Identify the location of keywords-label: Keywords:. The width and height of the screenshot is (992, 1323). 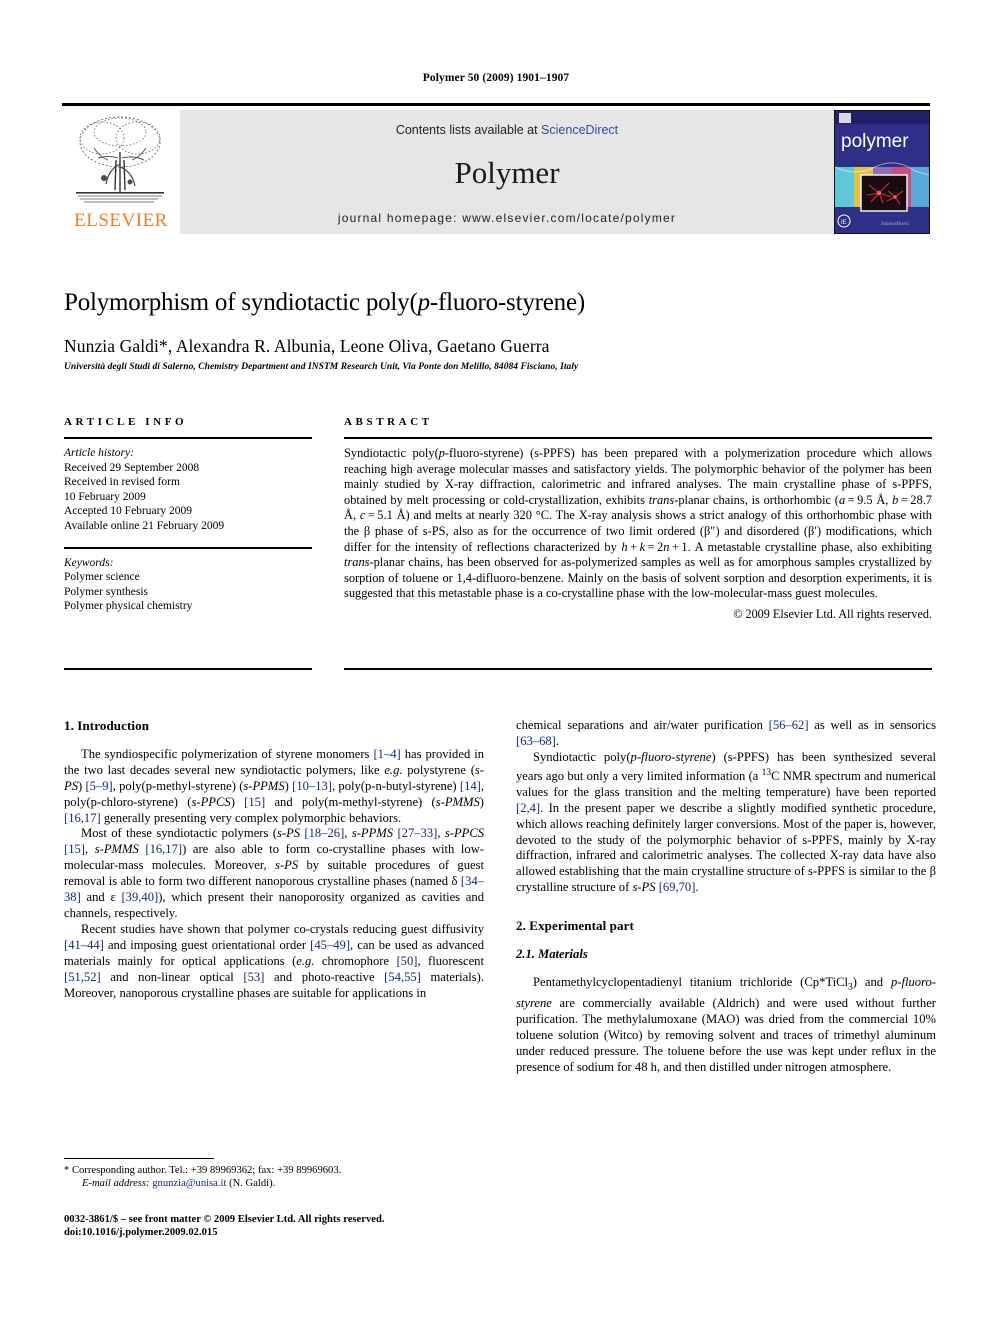
(89, 562).